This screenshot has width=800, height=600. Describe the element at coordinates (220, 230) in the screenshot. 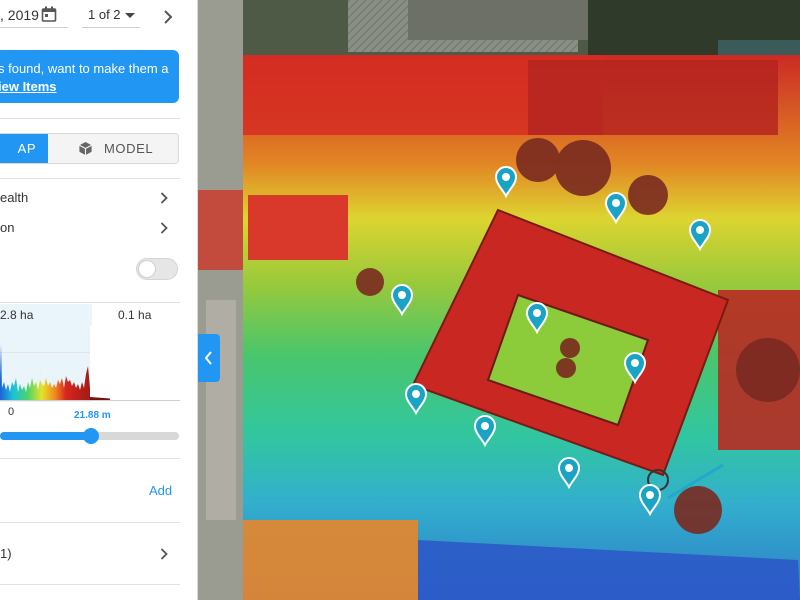

I see `aerial-roof` at that location.